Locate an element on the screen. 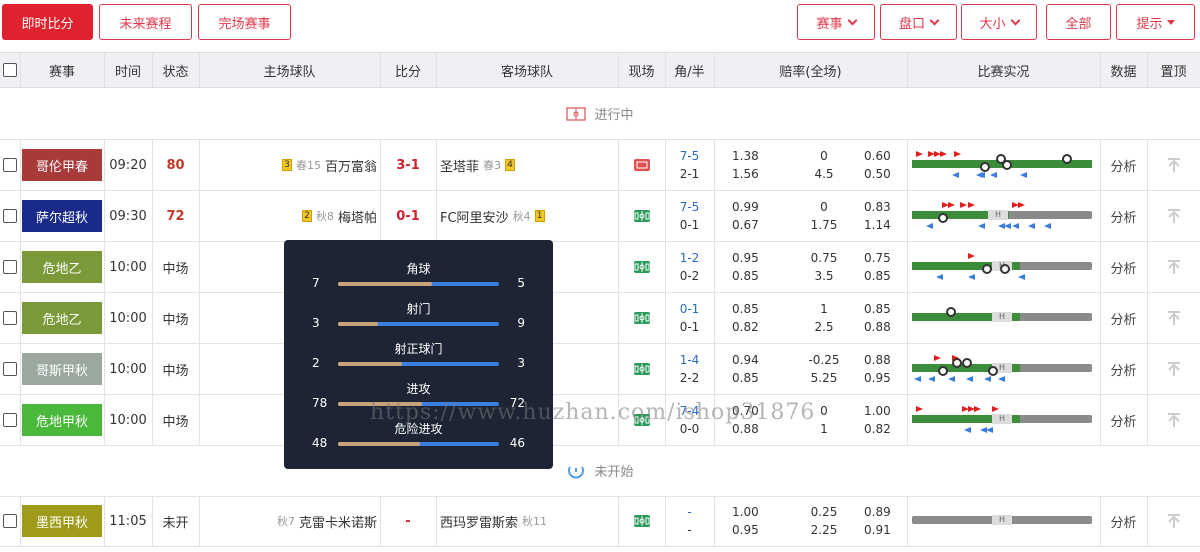 This screenshot has height=552, width=1200. odds-value: -0.25 is located at coordinates (823, 360).